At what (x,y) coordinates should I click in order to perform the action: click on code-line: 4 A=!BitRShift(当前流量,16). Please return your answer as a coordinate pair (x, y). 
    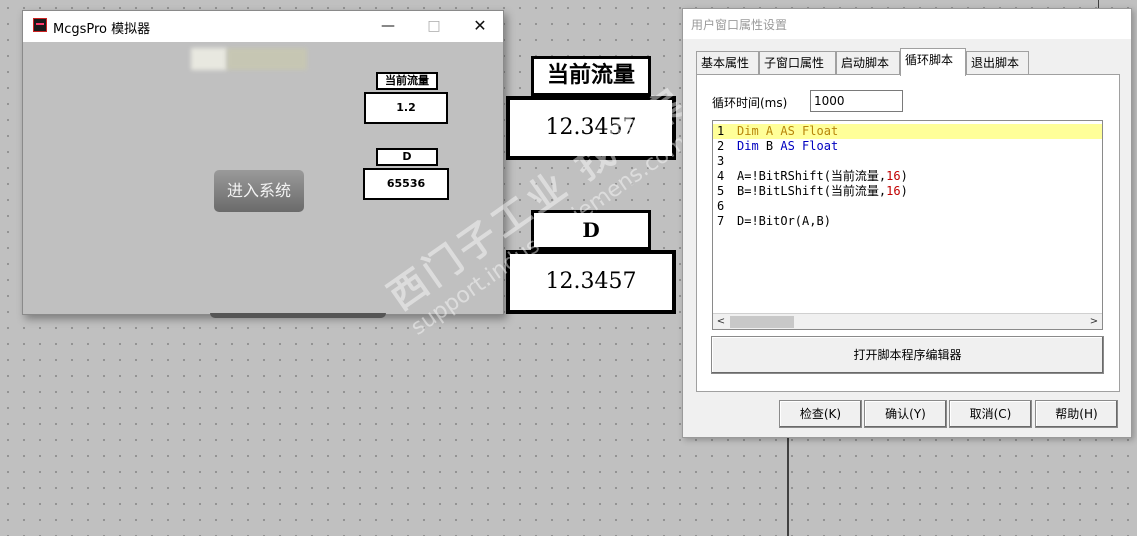
    Looking at the image, I should click on (907, 176).